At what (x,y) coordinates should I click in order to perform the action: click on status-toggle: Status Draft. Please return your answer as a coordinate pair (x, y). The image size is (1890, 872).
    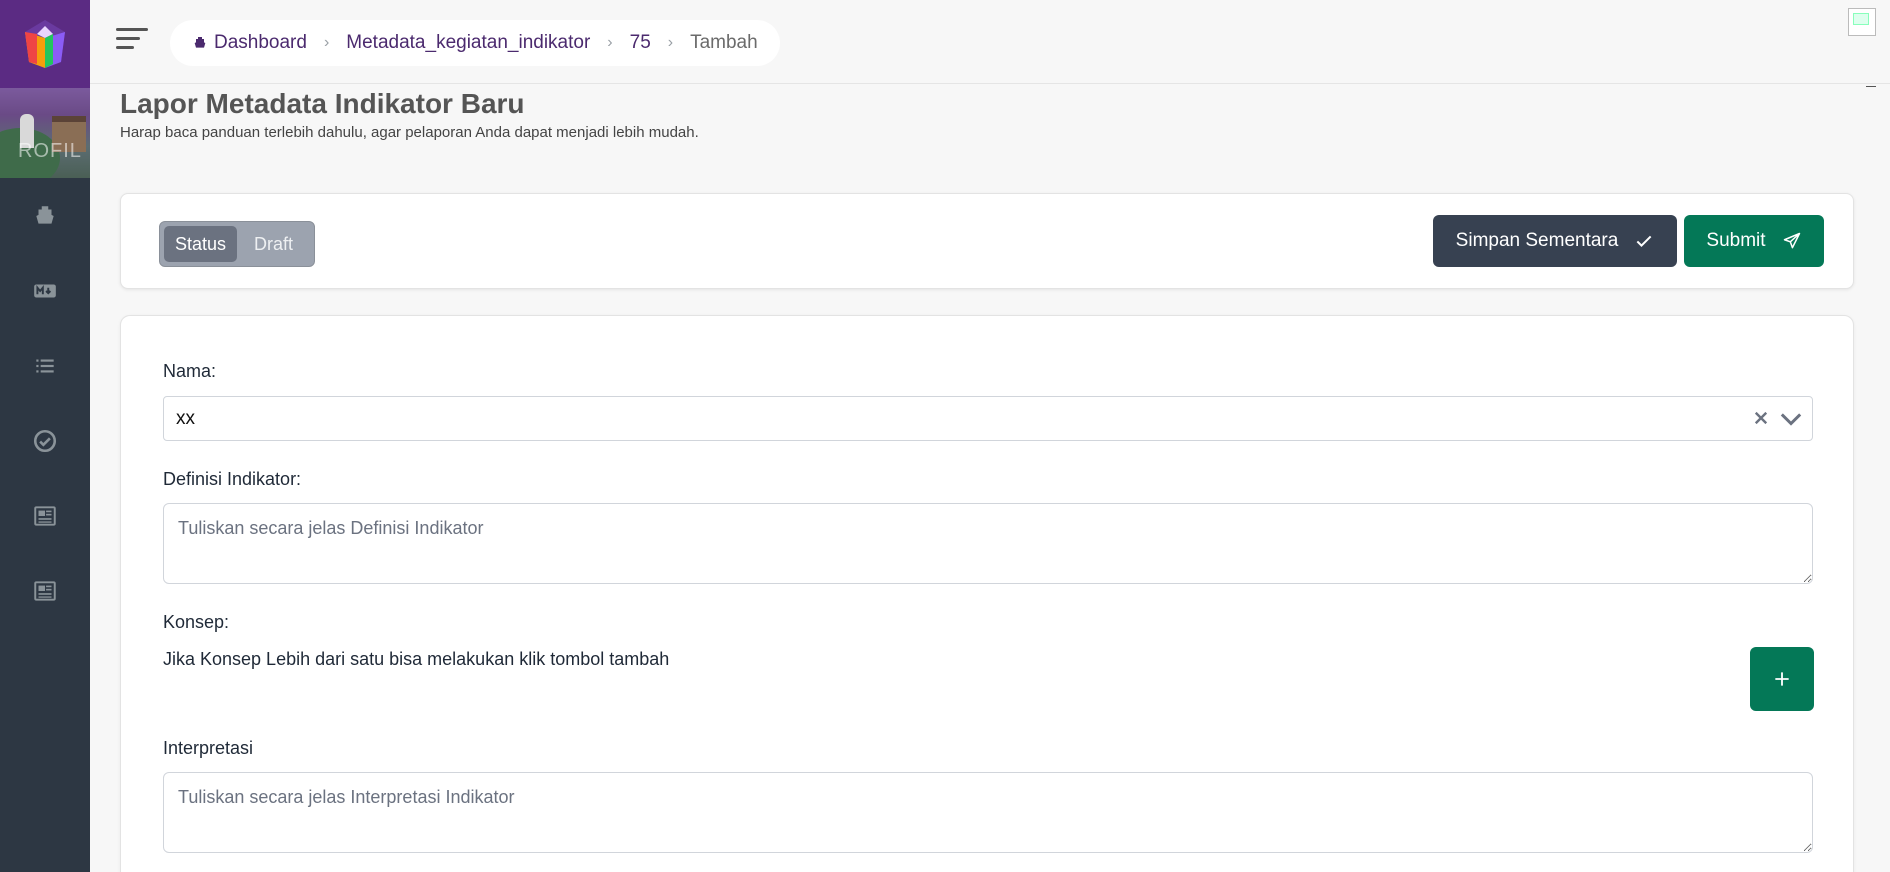
    Looking at the image, I should click on (237, 244).